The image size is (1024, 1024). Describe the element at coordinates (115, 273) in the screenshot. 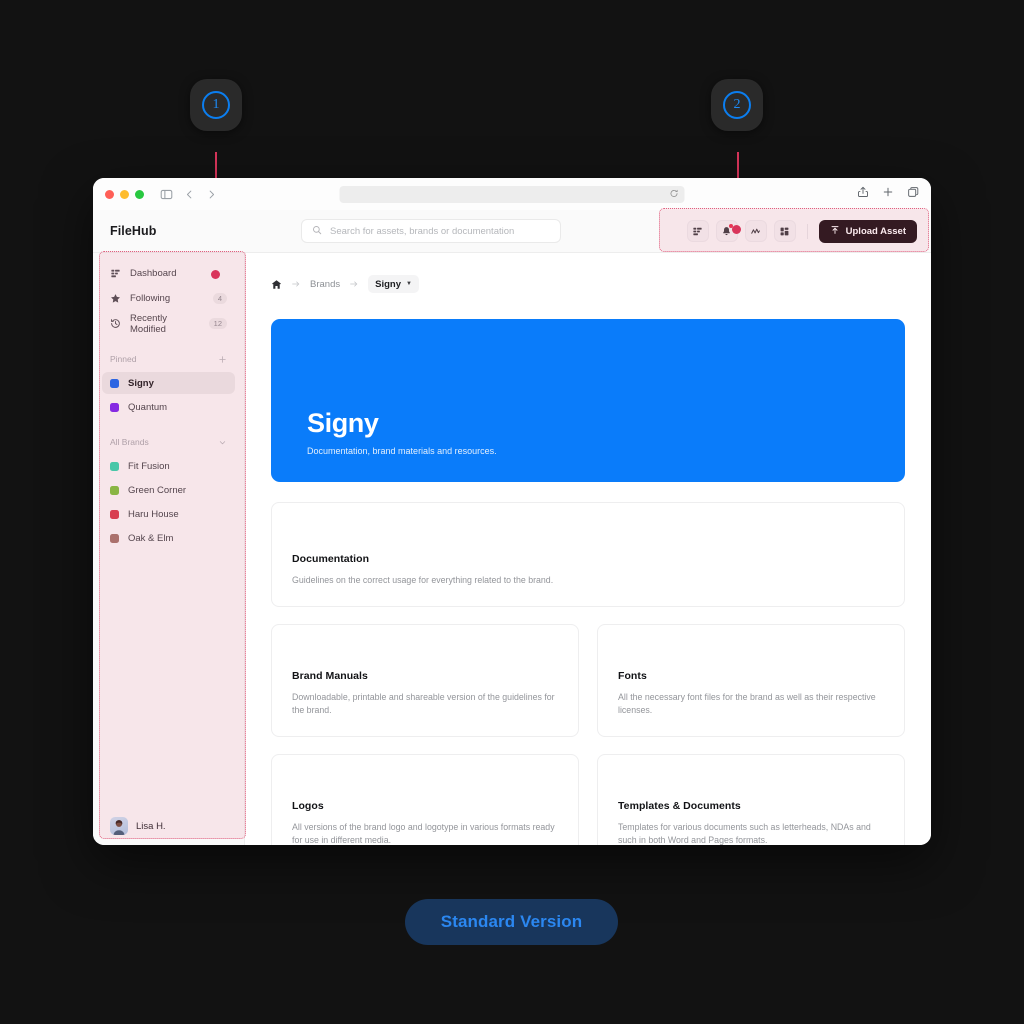

I see `dashboard-icon` at that location.